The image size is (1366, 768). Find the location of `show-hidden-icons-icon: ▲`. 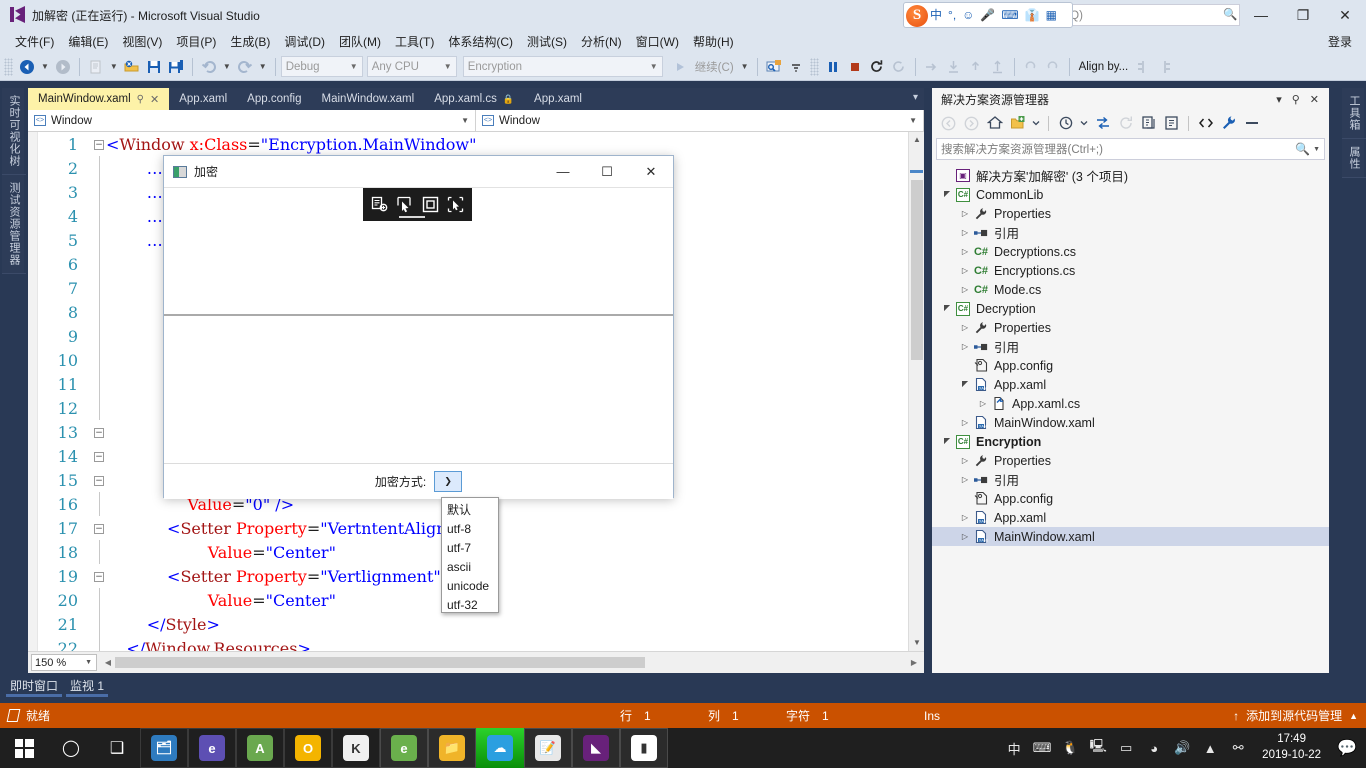

show-hidden-icons-icon: ▲ is located at coordinates (1210, 748).